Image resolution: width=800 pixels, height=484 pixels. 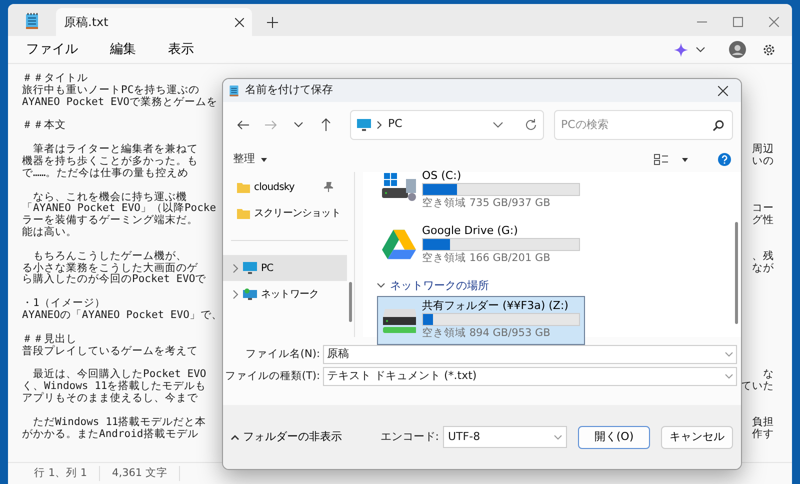 I want to click on refresh-icon, so click(x=530, y=124).